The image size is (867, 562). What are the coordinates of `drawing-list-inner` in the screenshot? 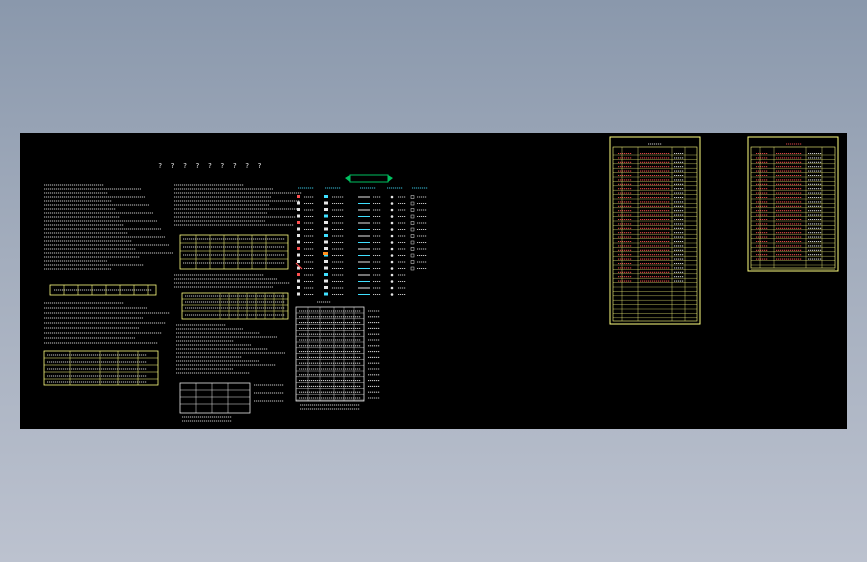 It's located at (655, 234).